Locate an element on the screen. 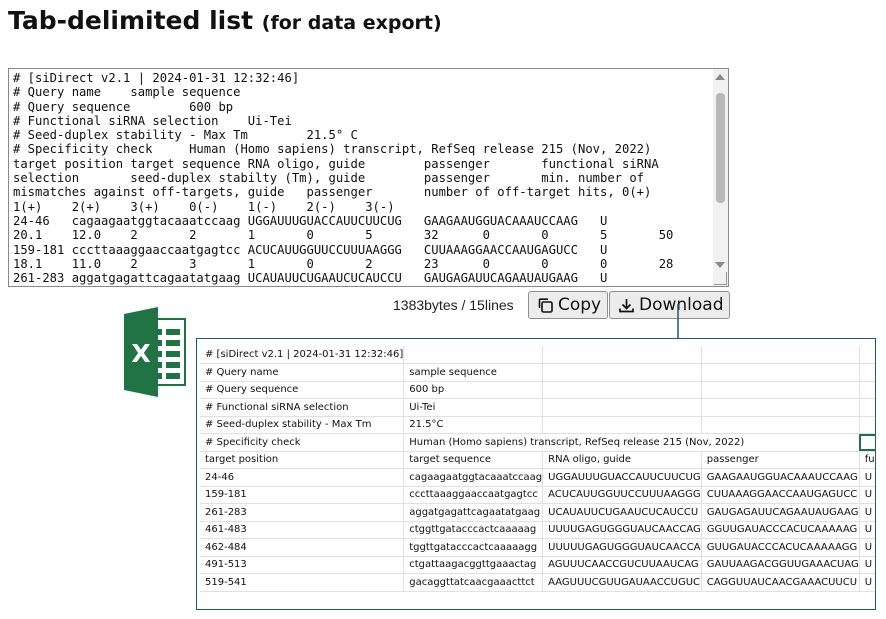 This screenshot has width=886, height=619. download-label: Download is located at coordinates (681, 305).